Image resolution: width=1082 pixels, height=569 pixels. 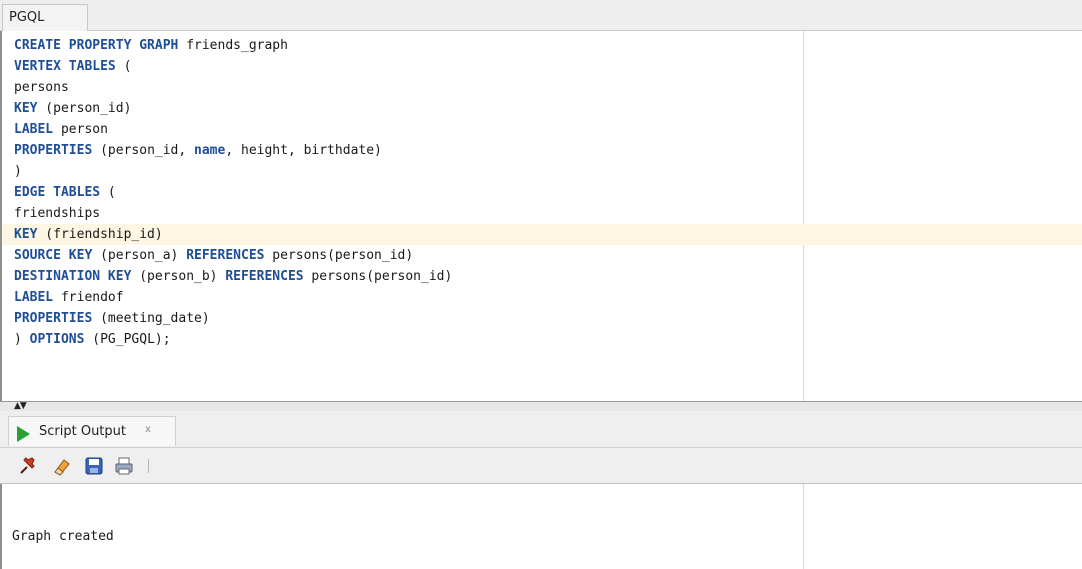 What do you see at coordinates (23, 434) in the screenshot?
I see `run-icon` at bounding box center [23, 434].